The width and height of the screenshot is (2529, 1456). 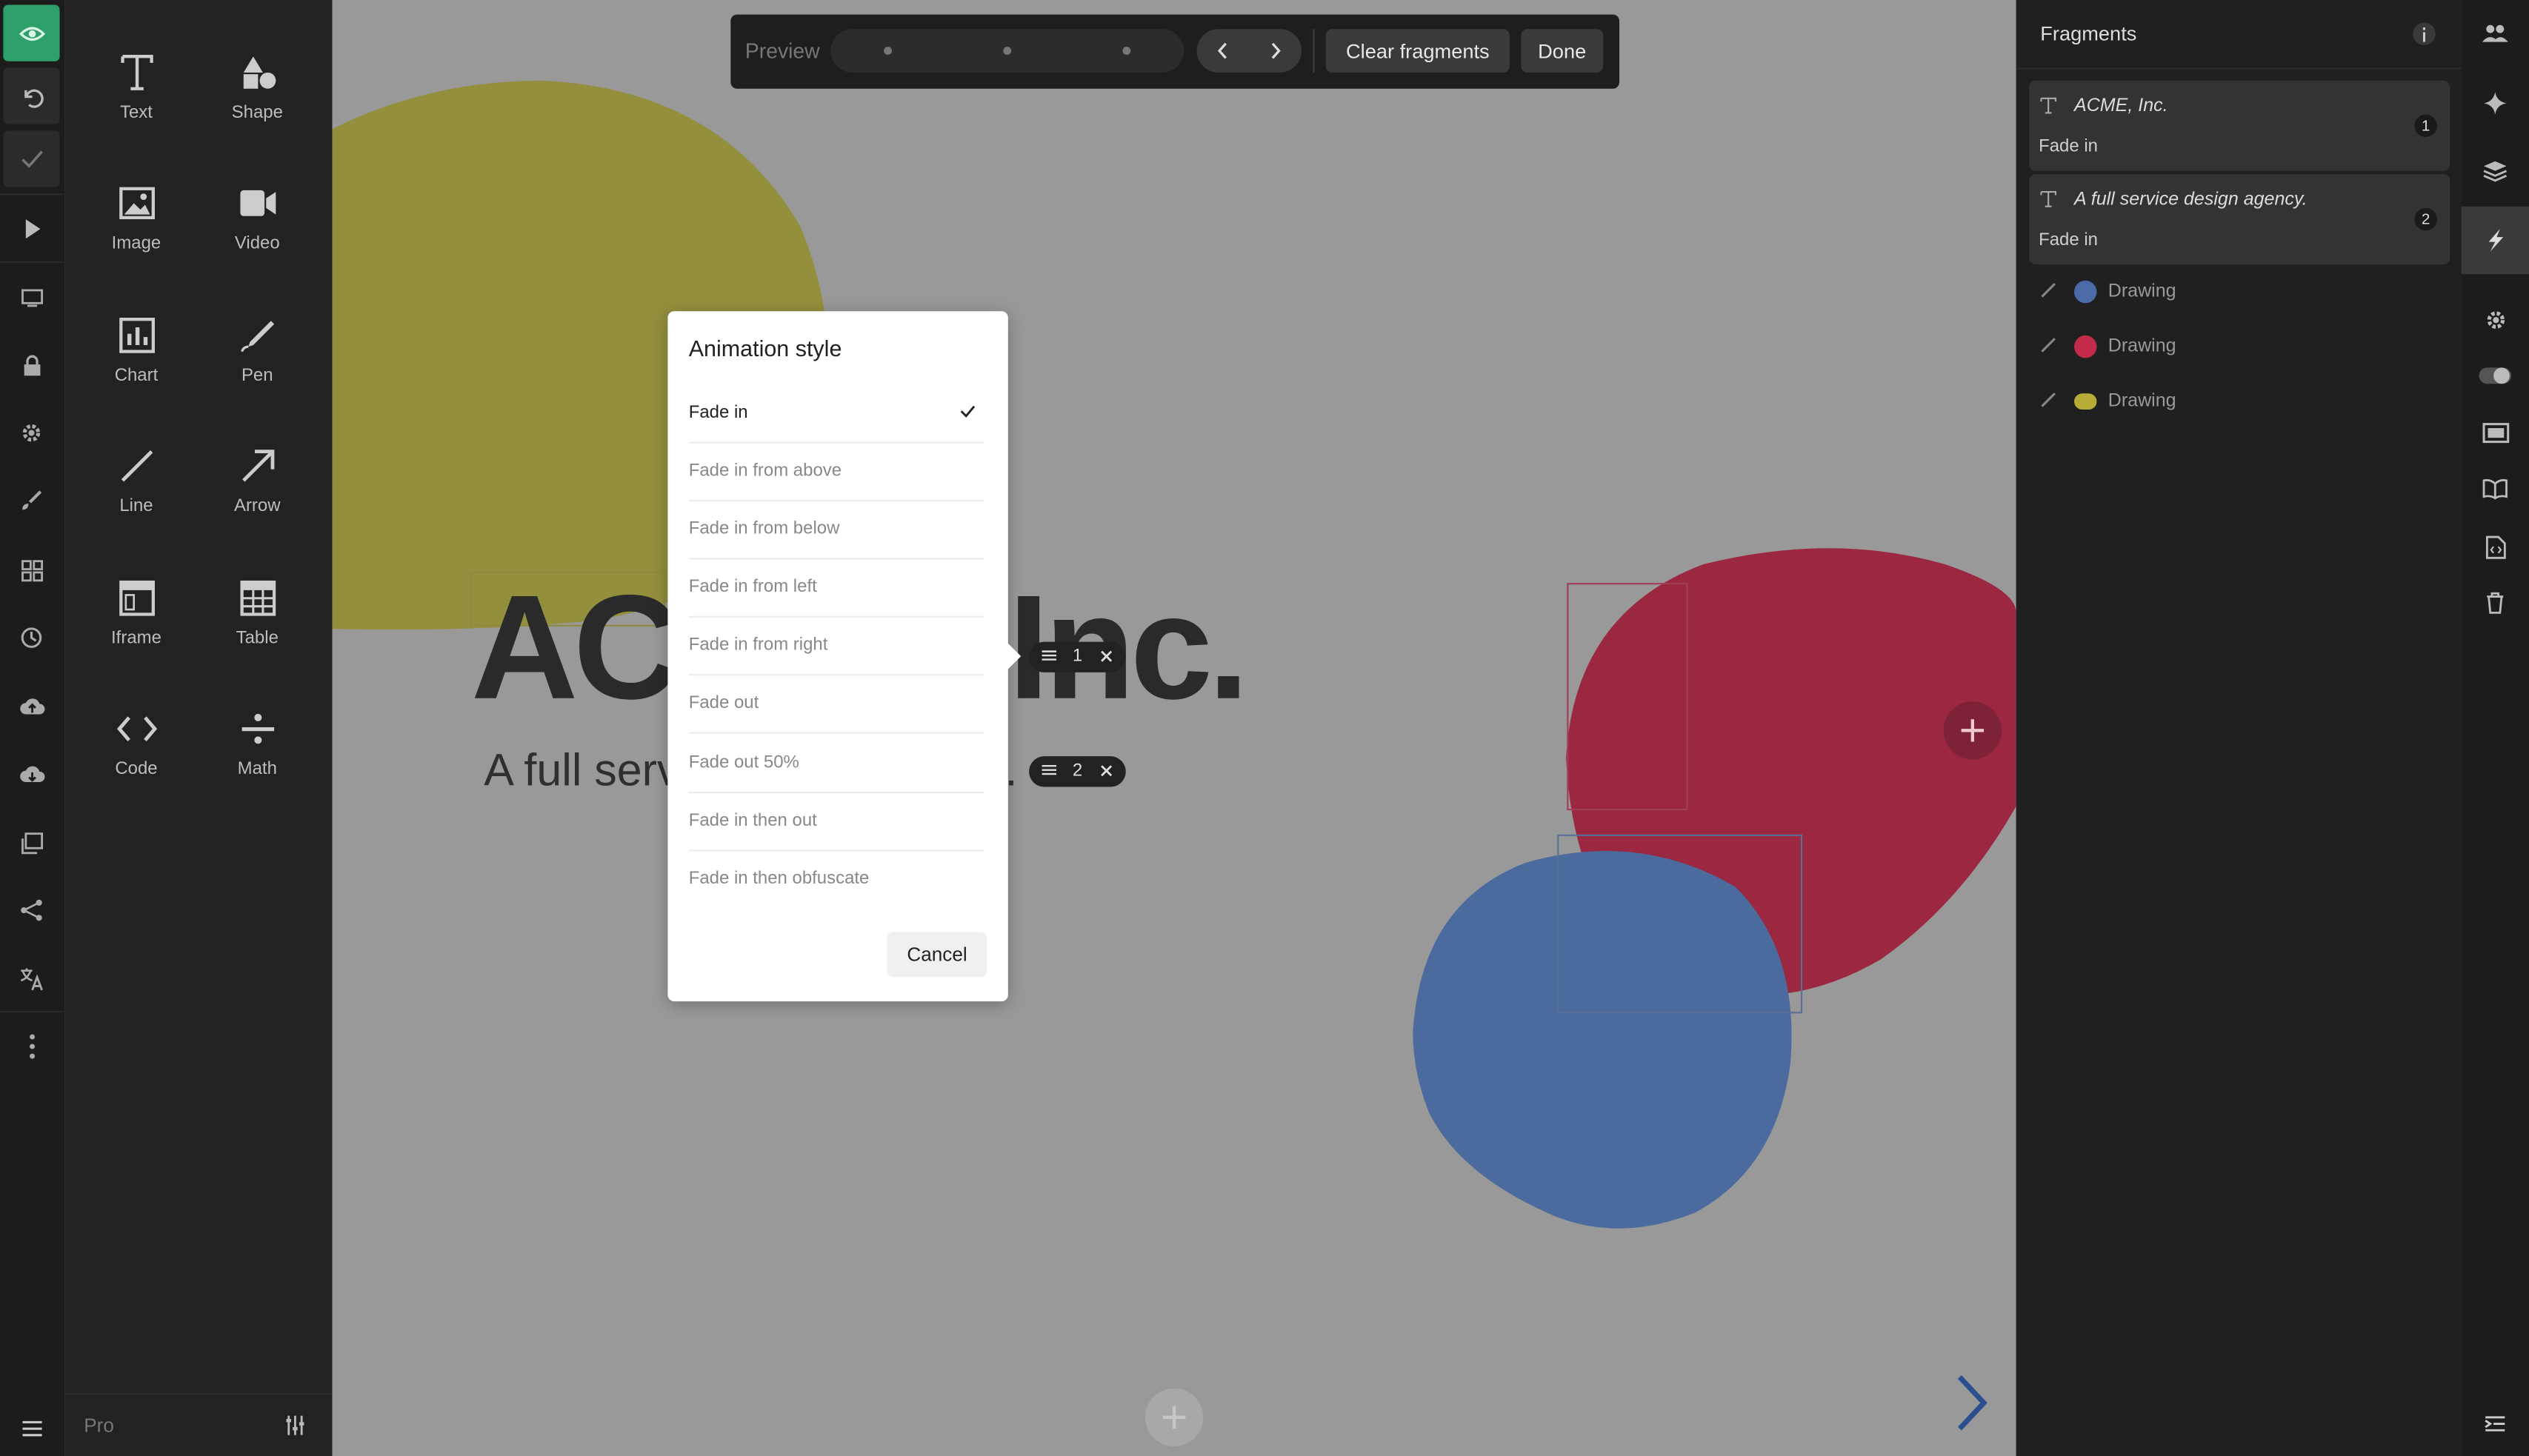 I want to click on code-file-icon, so click(x=2495, y=546).